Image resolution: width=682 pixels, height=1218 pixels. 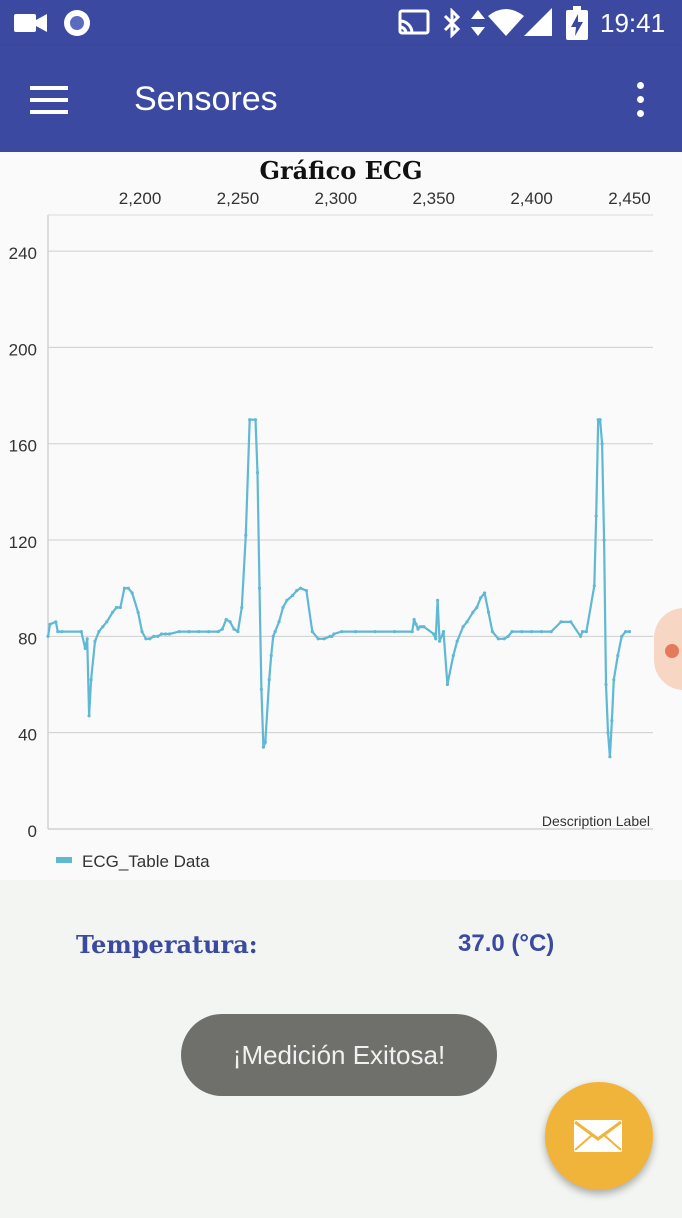 What do you see at coordinates (206, 99) in the screenshot?
I see `app-title: Sensores` at bounding box center [206, 99].